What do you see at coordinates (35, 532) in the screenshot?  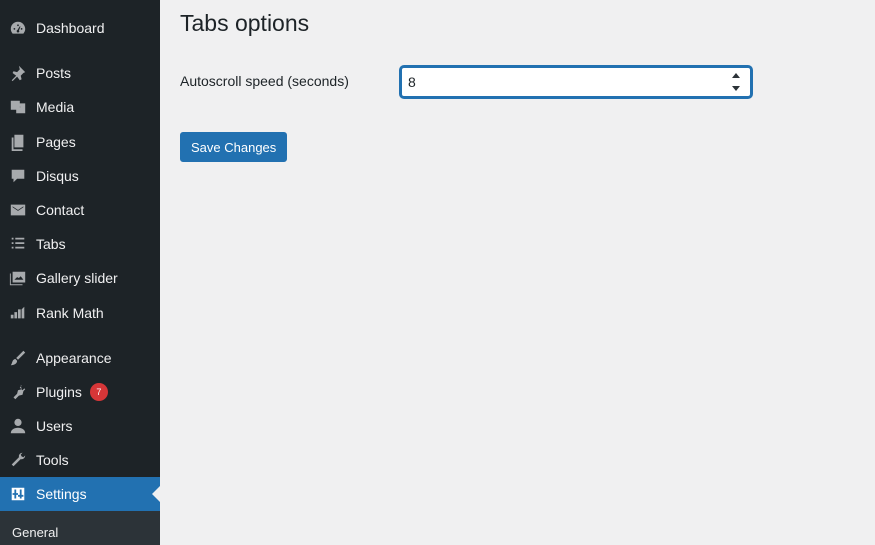 I see `submenu-item-general: General` at bounding box center [35, 532].